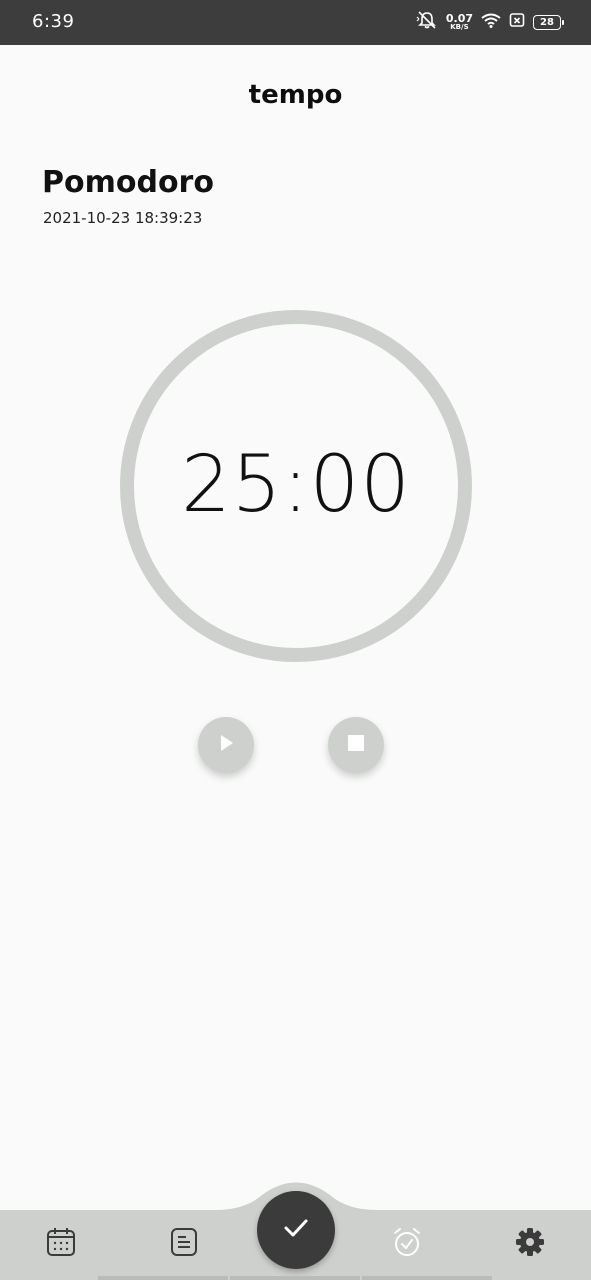 The width and height of the screenshot is (591, 1280). I want to click on silent-bell-icon, so click(427, 22).